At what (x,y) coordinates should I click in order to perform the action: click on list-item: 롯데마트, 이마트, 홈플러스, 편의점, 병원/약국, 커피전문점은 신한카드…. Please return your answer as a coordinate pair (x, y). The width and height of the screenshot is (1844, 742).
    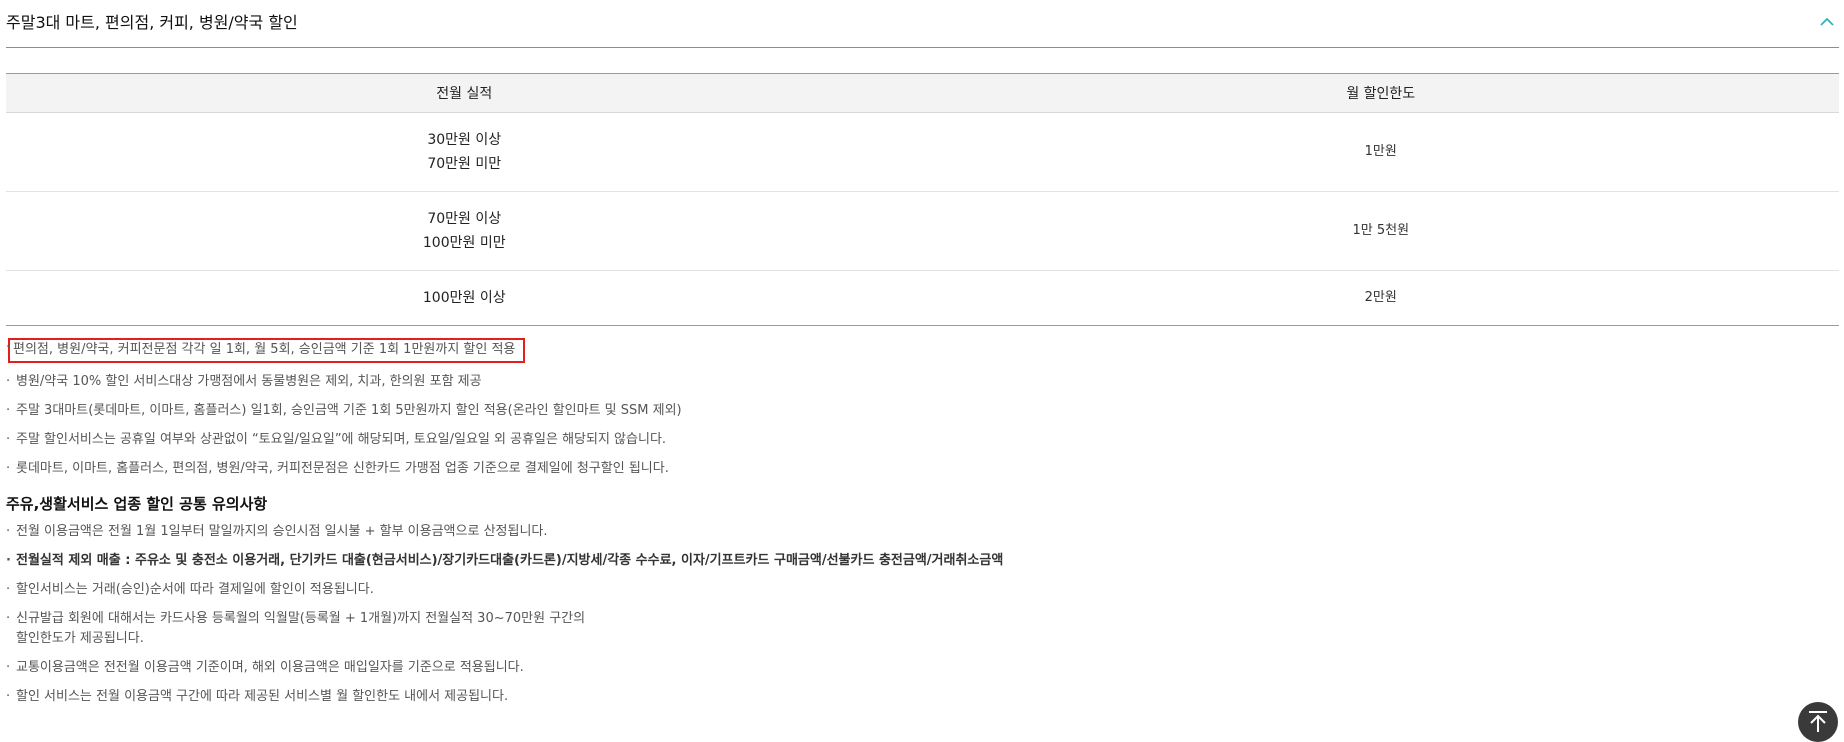
    Looking at the image, I should click on (922, 469).